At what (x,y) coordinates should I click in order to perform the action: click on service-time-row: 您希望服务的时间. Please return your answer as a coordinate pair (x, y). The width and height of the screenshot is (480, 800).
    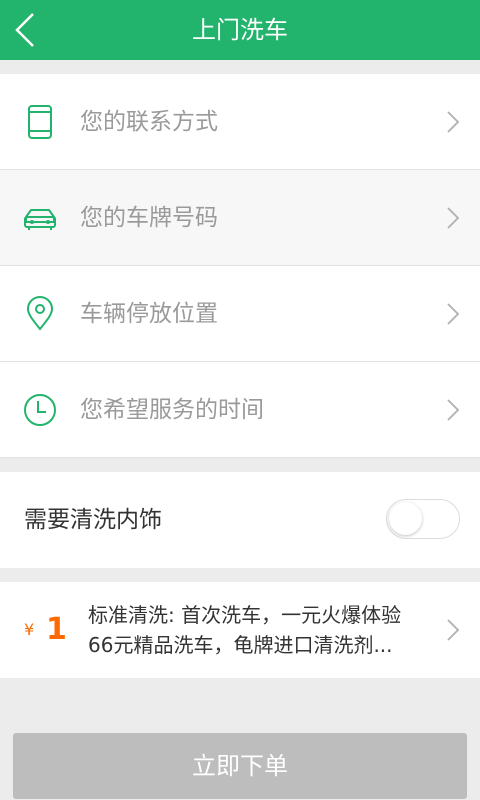
    Looking at the image, I should click on (240, 410).